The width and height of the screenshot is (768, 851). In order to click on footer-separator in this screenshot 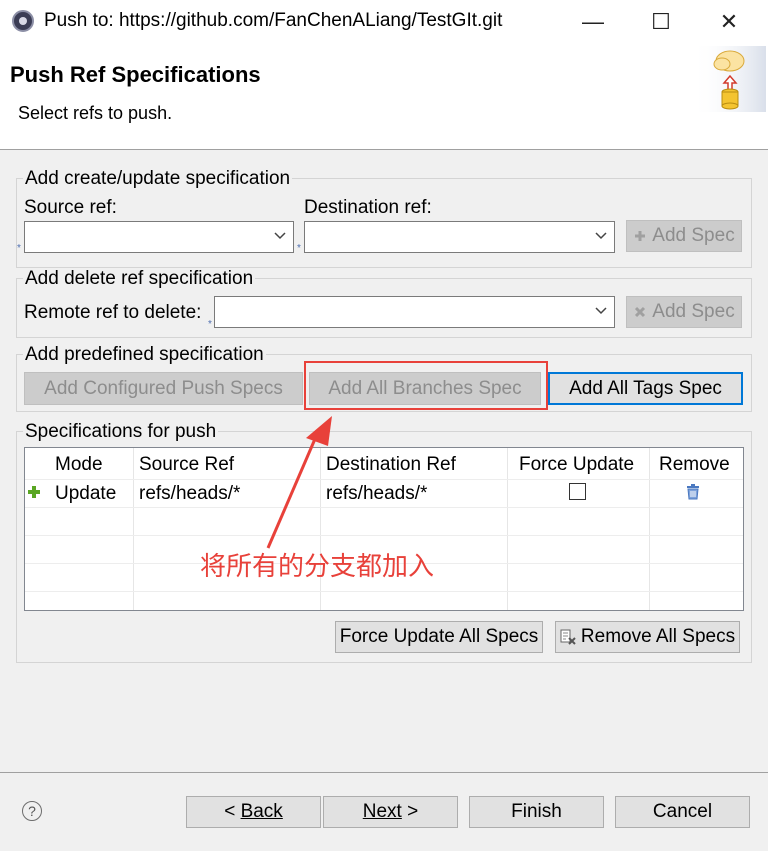, I will do `click(384, 772)`.